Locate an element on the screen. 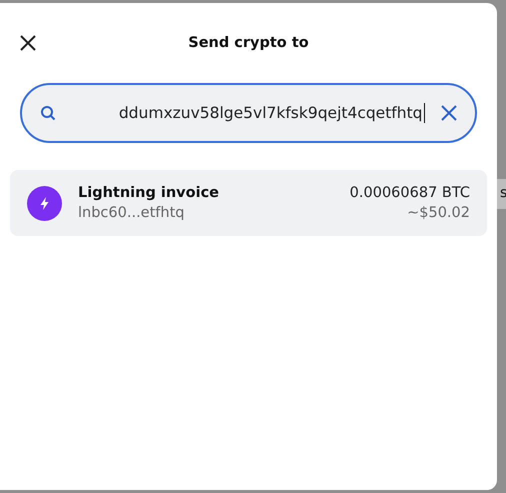 The height and width of the screenshot is (493, 506). result-title: Lightning invoice is located at coordinates (149, 193).